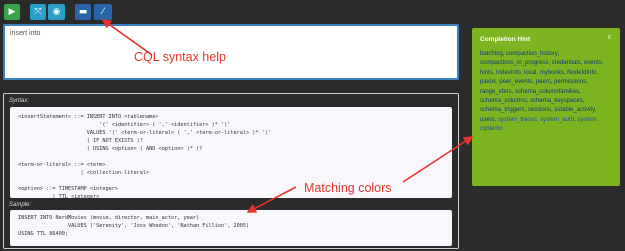 This screenshot has width=625, height=251. What do you see at coordinates (271, 199) in the screenshot?
I see `arrow-to-sample` at bounding box center [271, 199].